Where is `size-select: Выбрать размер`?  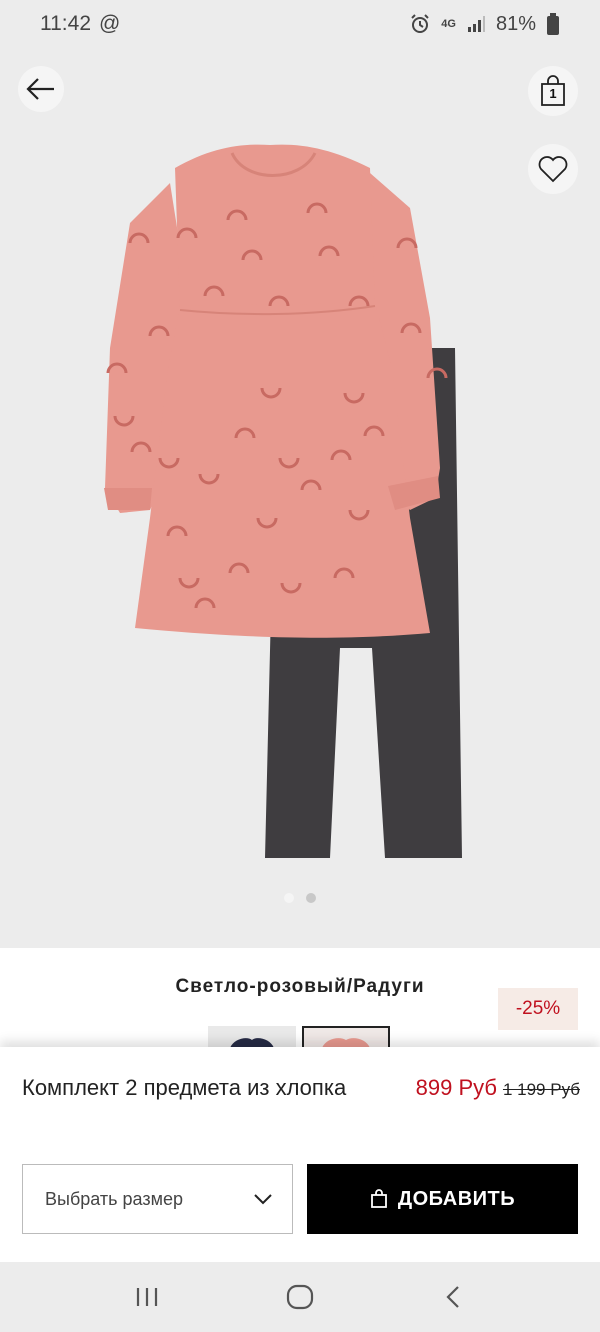
size-select: Выбрать размер is located at coordinates (157, 1199).